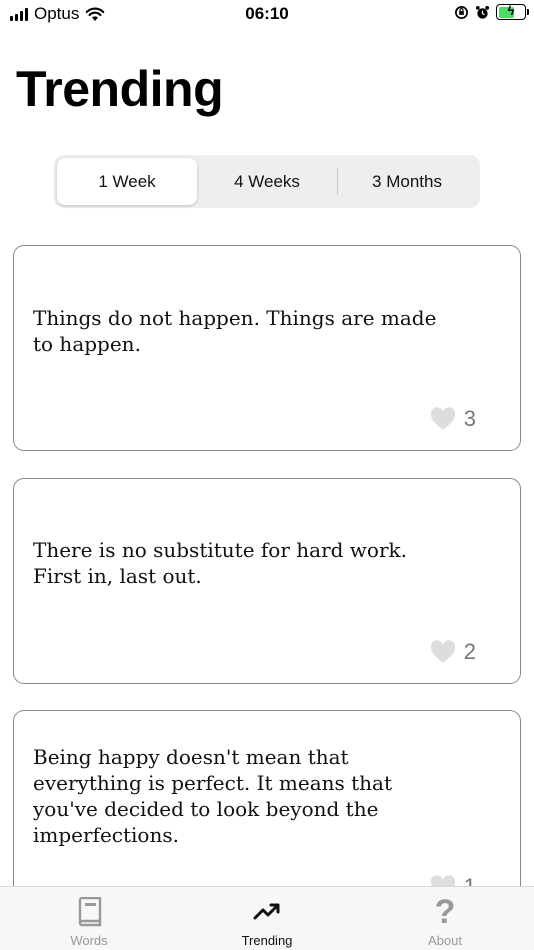  I want to click on question-icon: ?, so click(445, 912).